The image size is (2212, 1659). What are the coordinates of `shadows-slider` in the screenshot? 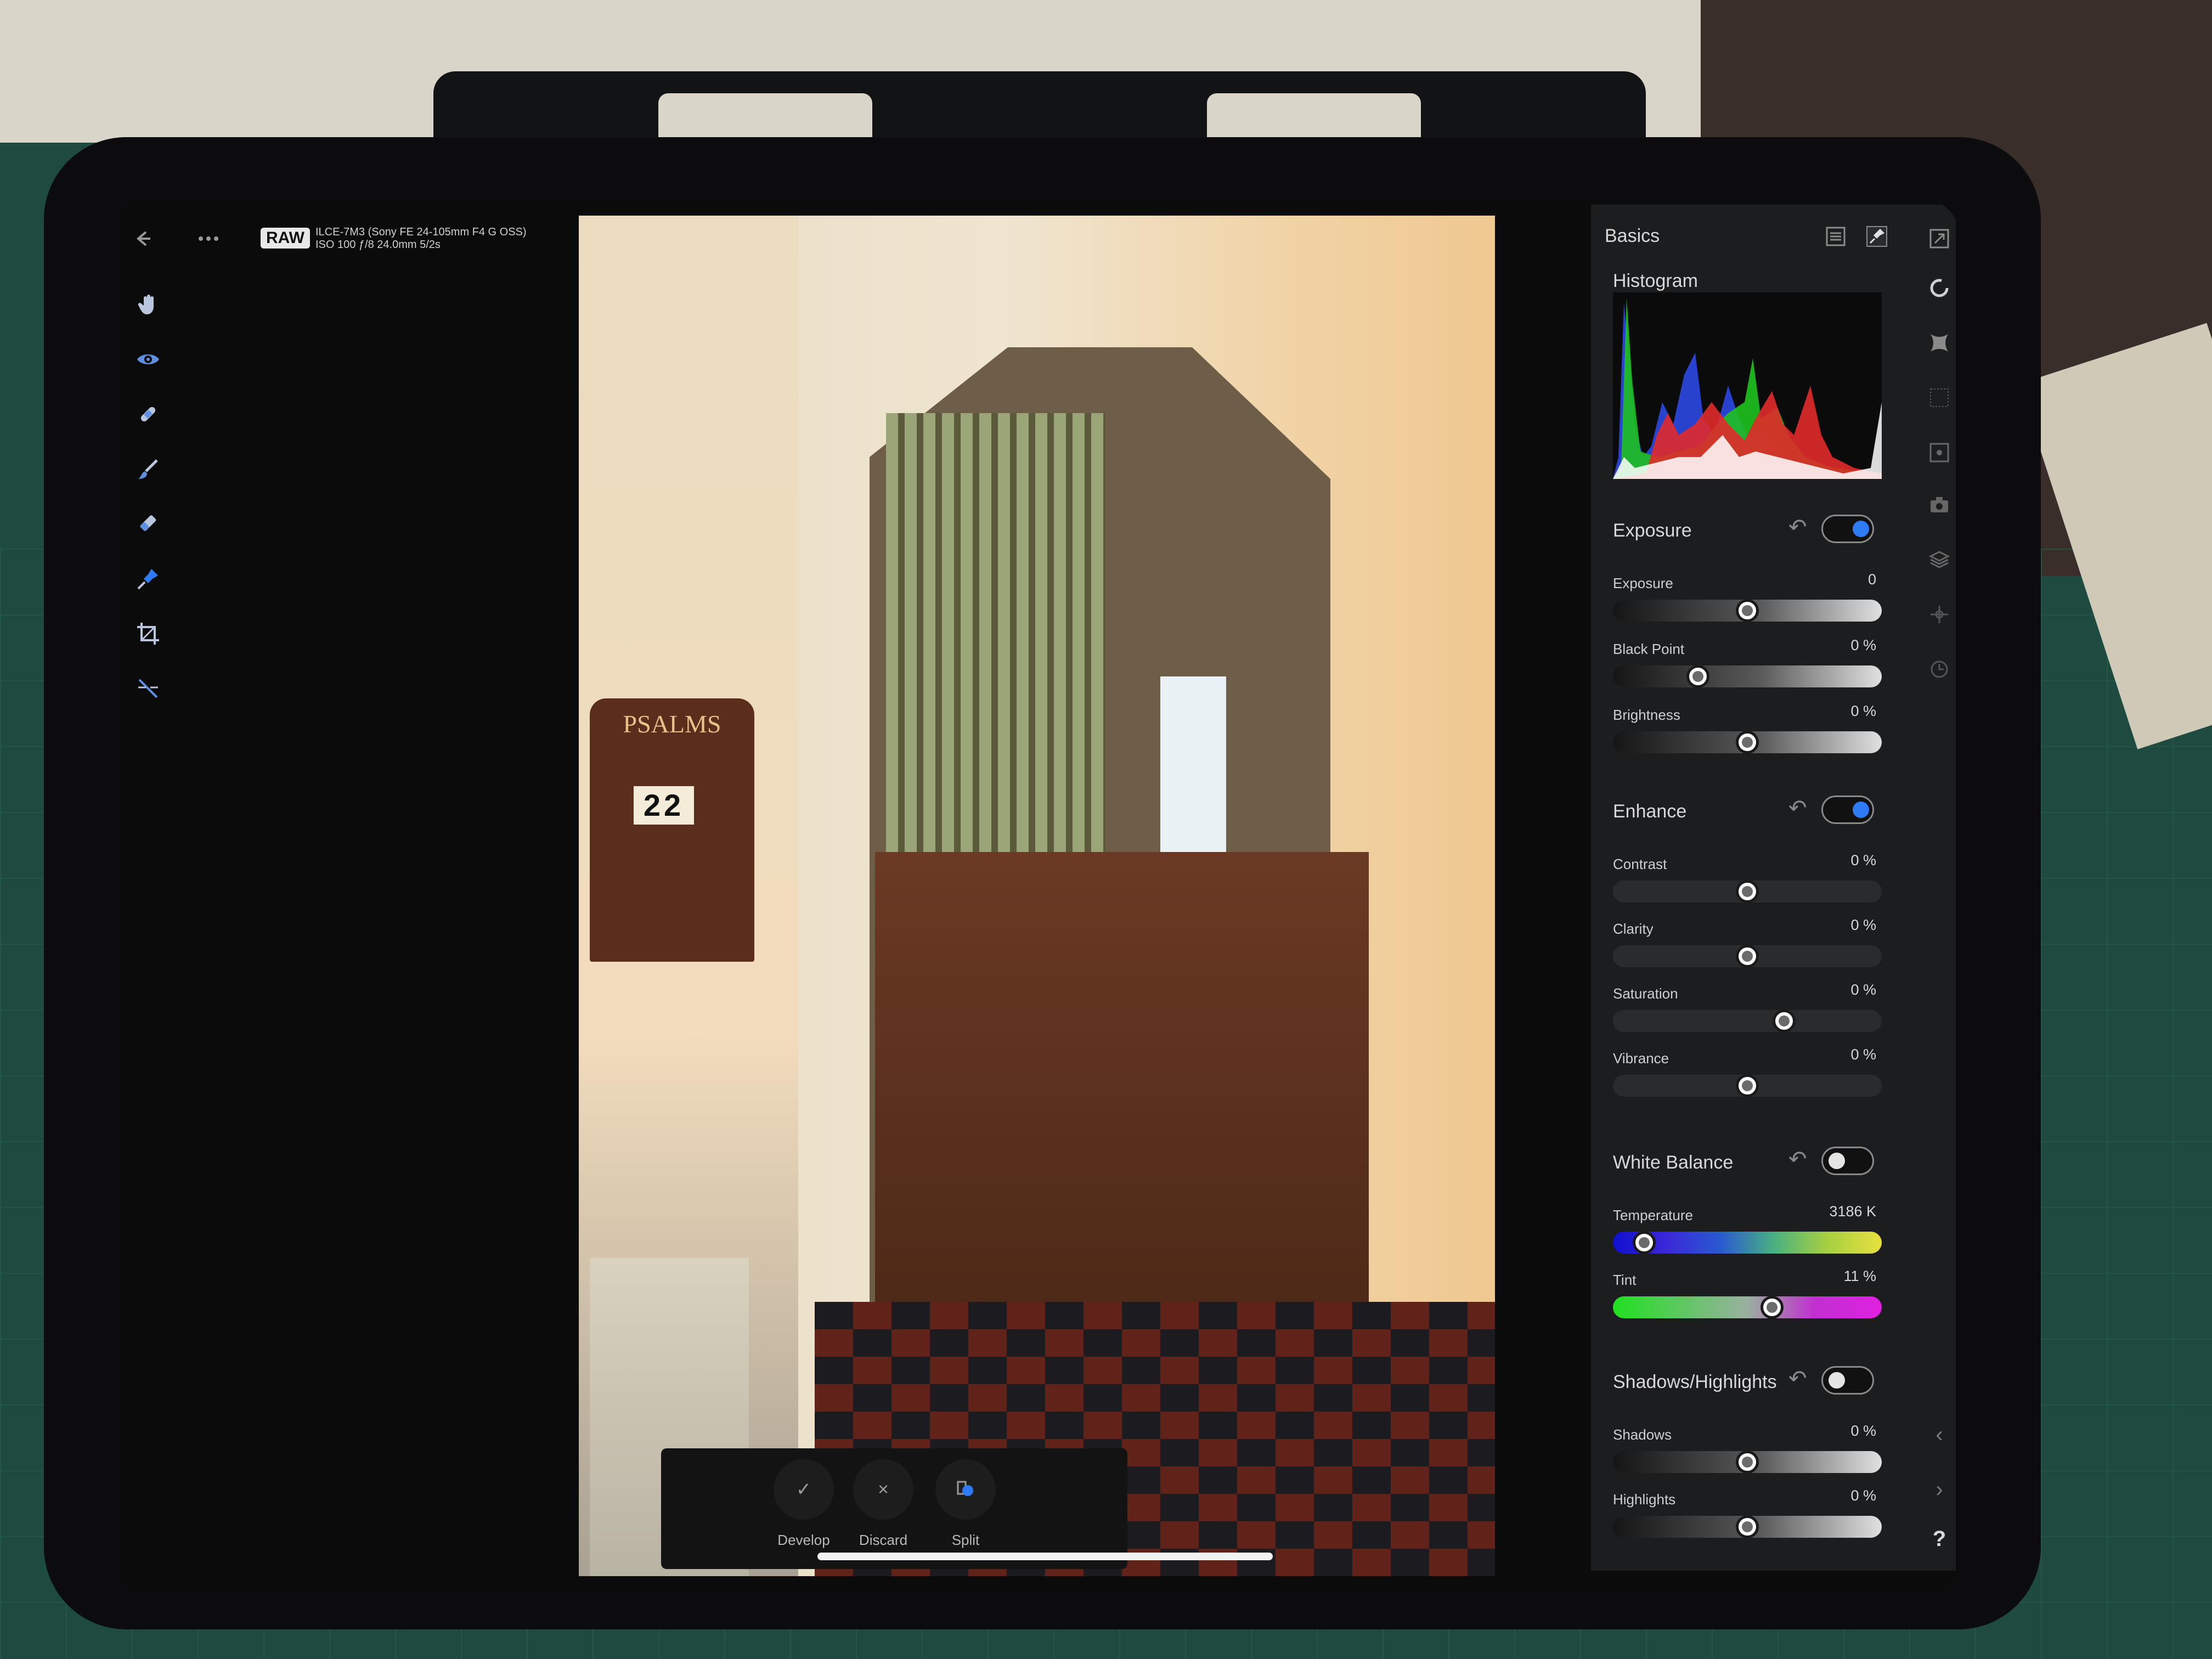 It's located at (1747, 1462).